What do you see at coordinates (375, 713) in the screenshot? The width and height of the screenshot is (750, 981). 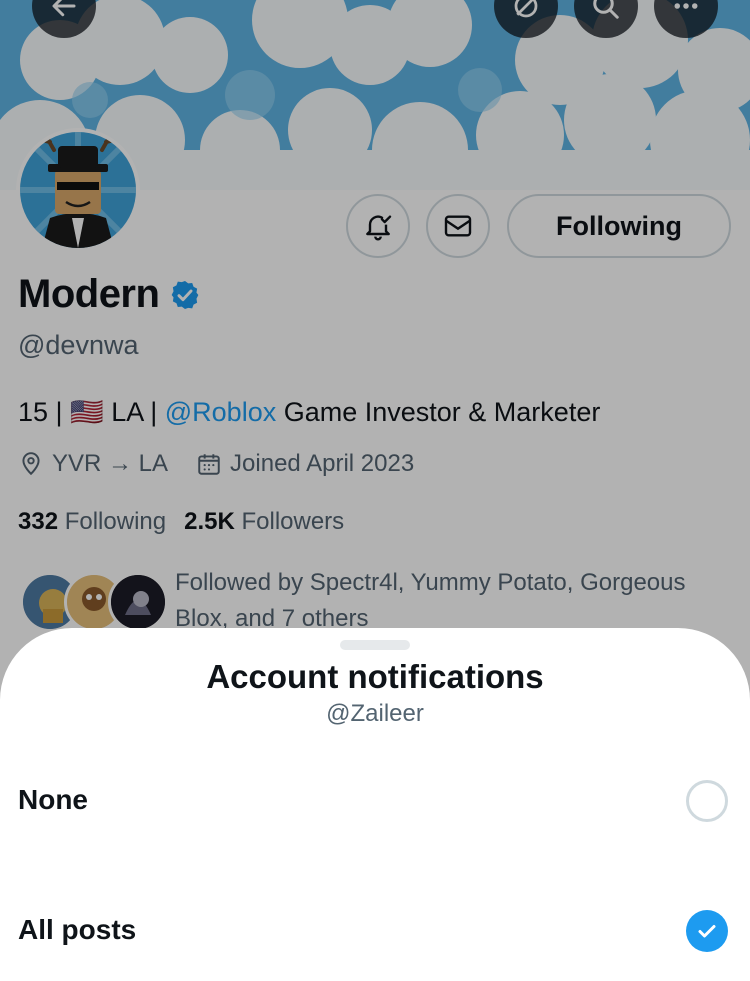 I see `sheet-subtitle: @Zaileer` at bounding box center [375, 713].